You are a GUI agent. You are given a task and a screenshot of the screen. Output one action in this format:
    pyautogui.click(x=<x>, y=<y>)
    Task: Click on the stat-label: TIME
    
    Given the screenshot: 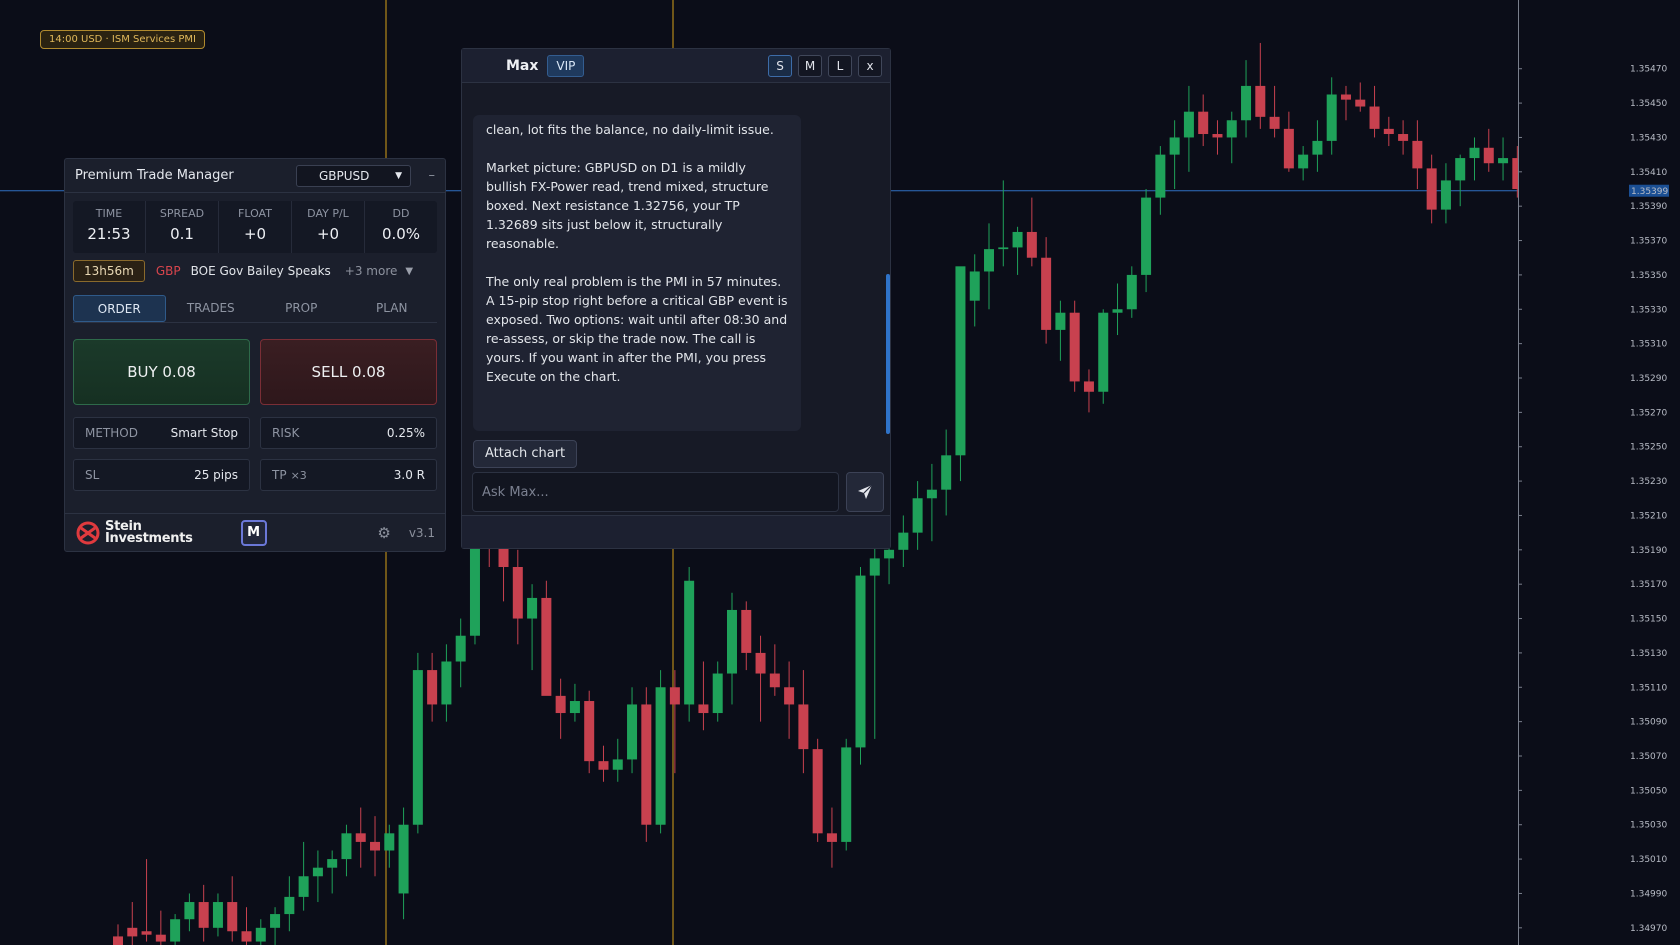 What is the action you would take?
    pyautogui.click(x=109, y=213)
    